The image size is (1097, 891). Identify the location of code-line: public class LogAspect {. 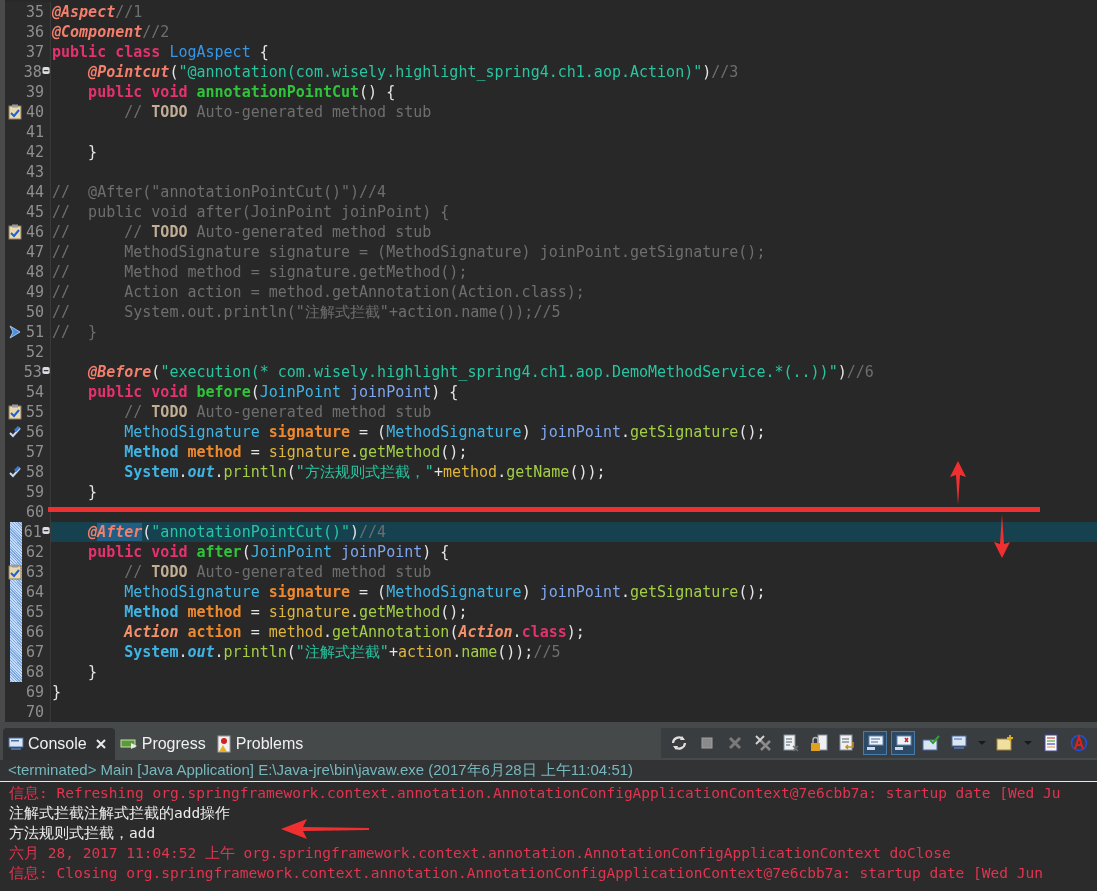
(160, 52).